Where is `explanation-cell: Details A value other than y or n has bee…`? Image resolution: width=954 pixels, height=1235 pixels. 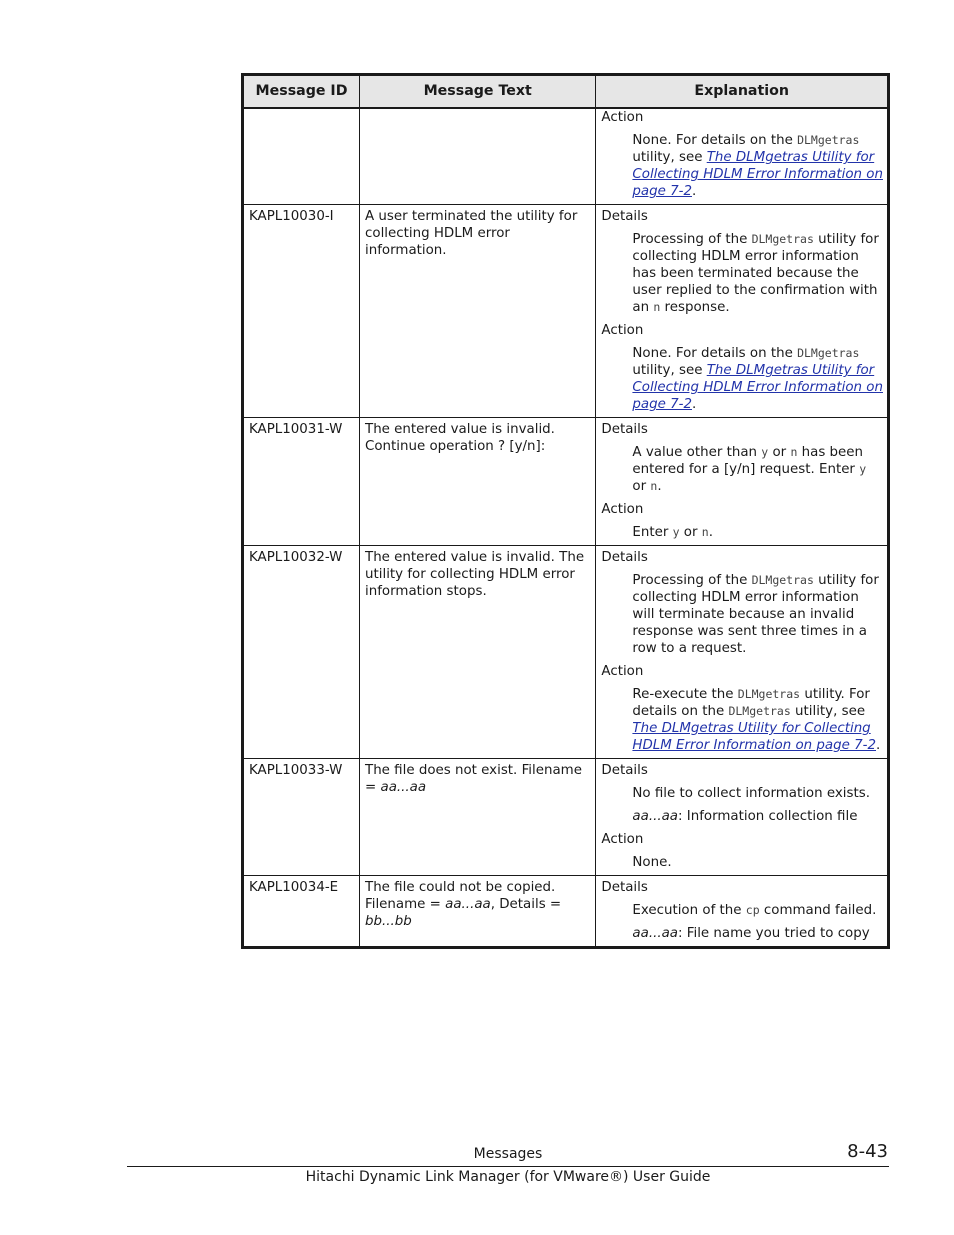
explanation-cell: Details A value other than y or n has bee… is located at coordinates (742, 481).